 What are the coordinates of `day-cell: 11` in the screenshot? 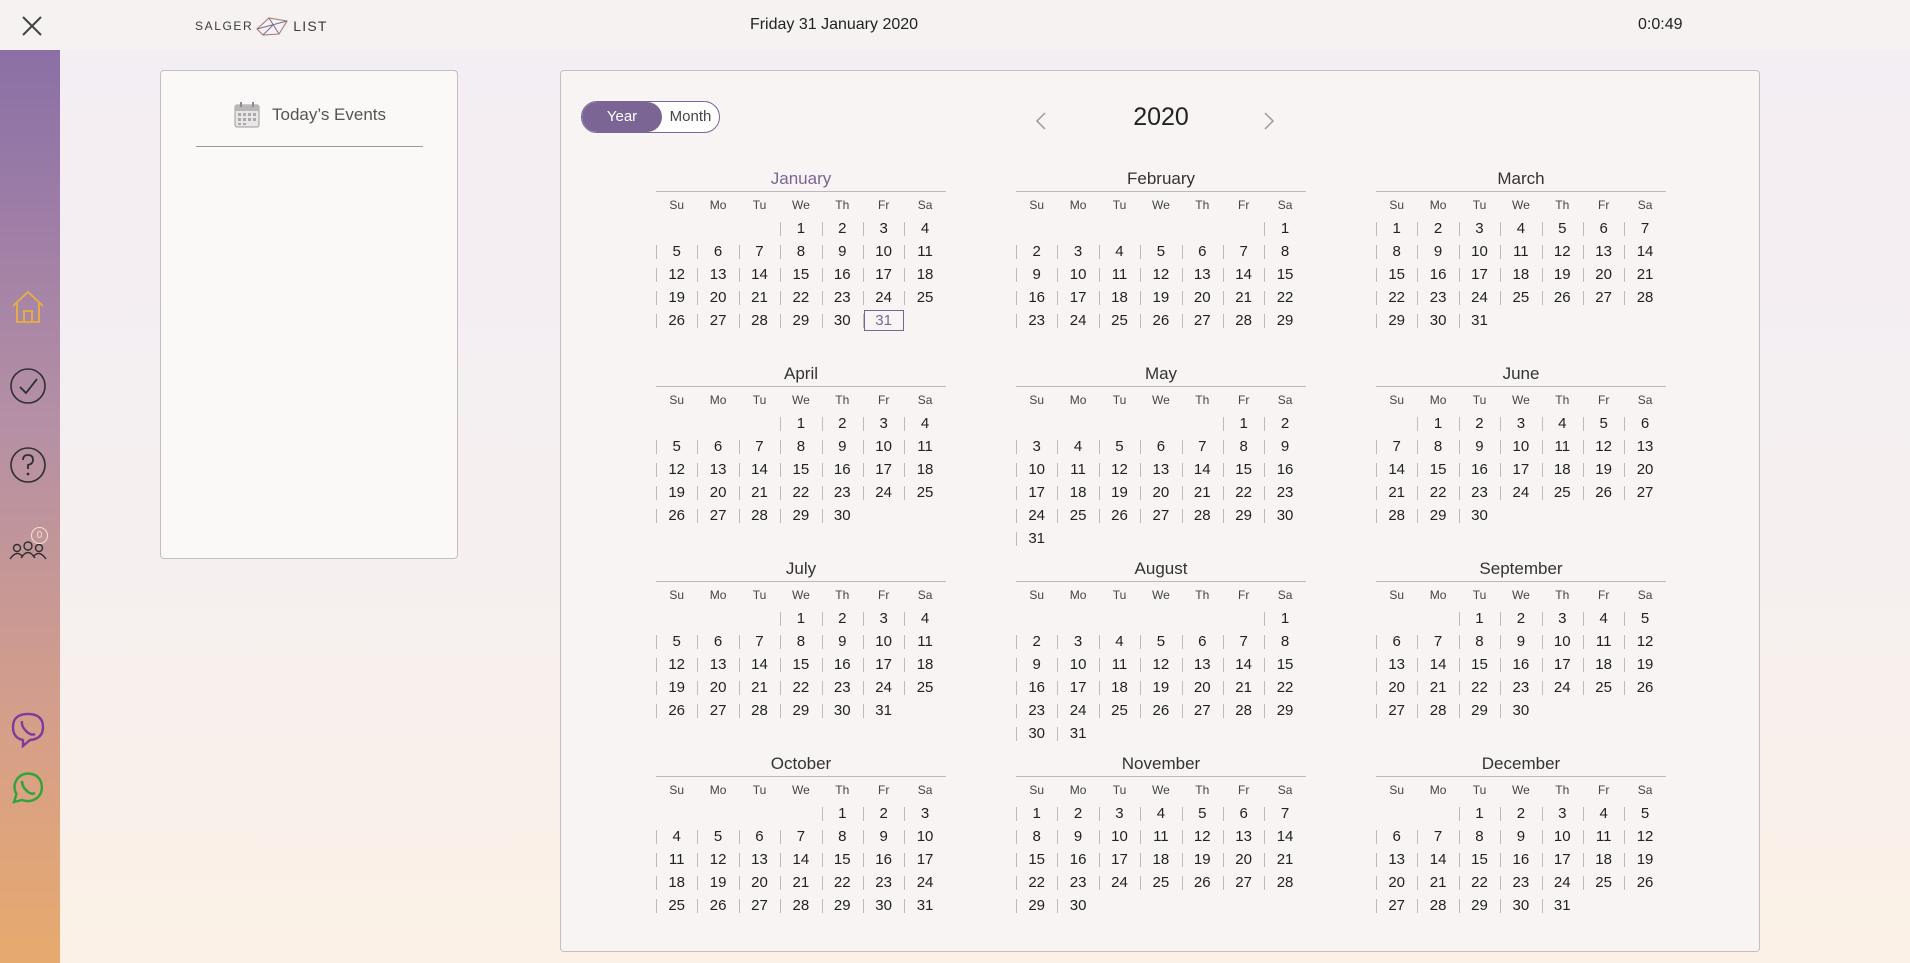 It's located at (1077, 469).